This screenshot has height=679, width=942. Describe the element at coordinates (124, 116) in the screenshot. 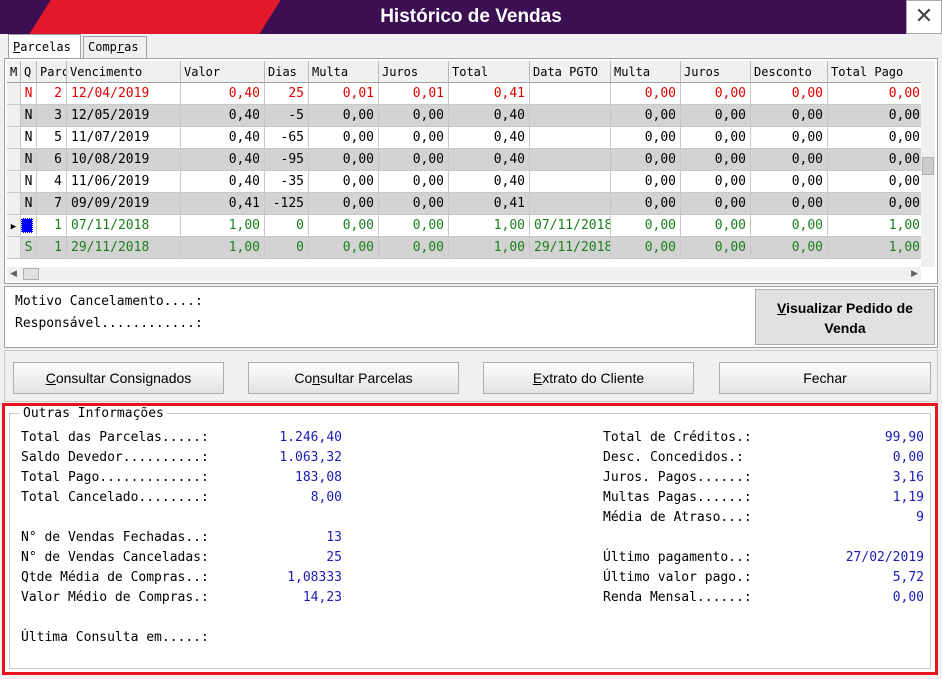

I see `col-vencimento-cell: 12/05/2019` at that location.